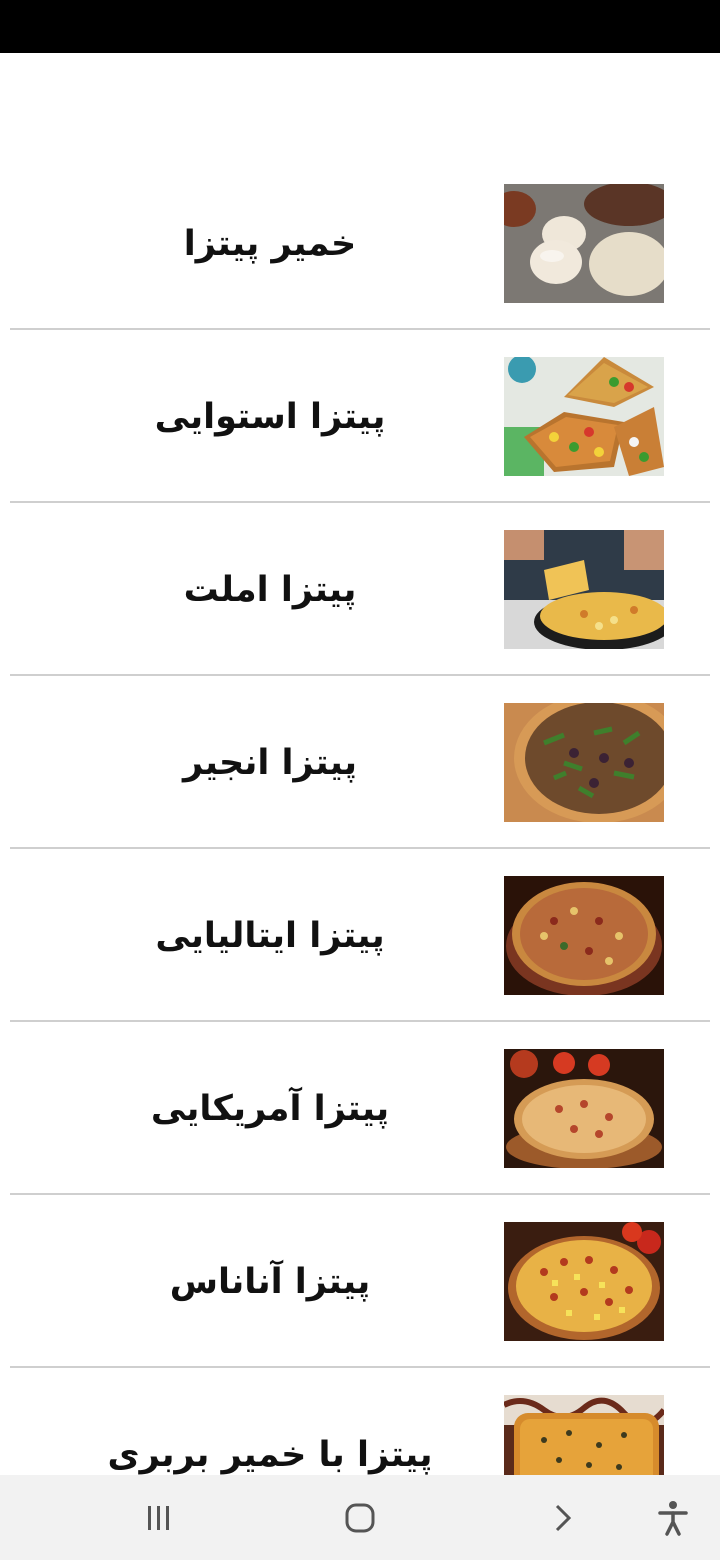 This screenshot has width=720, height=1560. Describe the element at coordinates (270, 936) in the screenshot. I see `recipe-title: پیتزا ایتالیایی` at that location.